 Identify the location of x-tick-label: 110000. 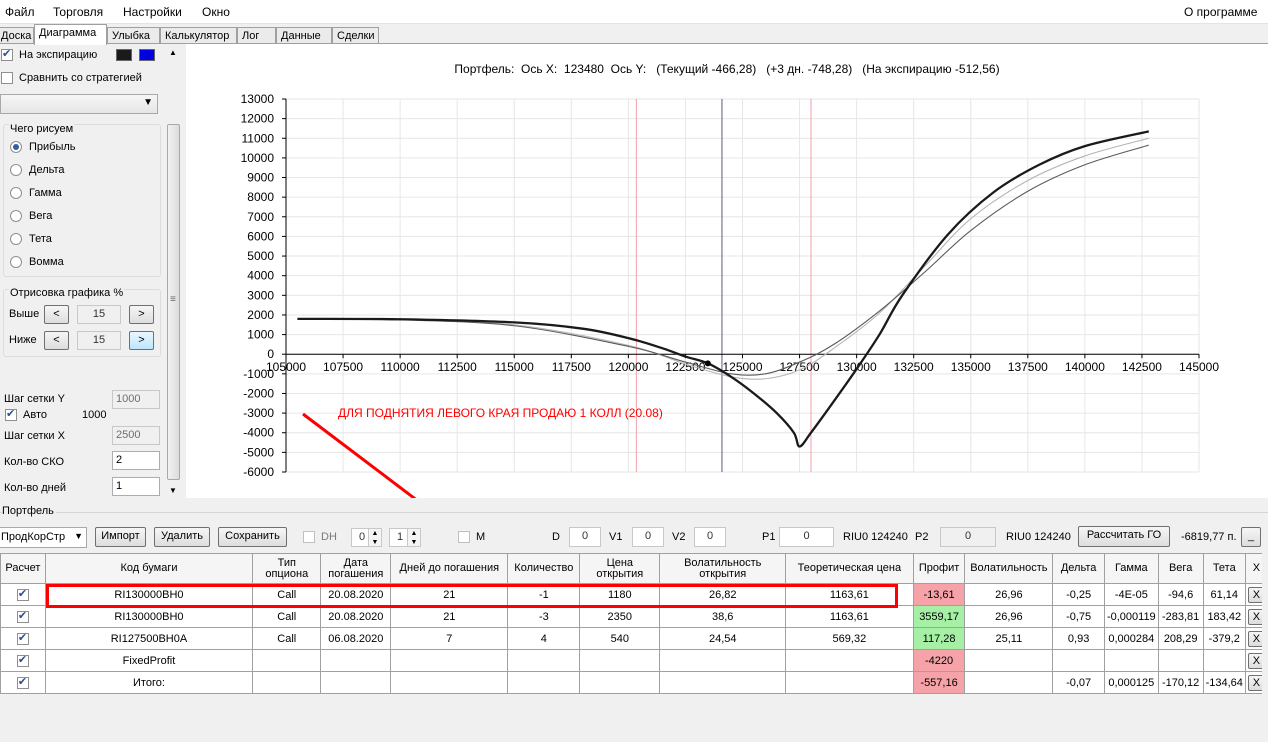
(400, 367).